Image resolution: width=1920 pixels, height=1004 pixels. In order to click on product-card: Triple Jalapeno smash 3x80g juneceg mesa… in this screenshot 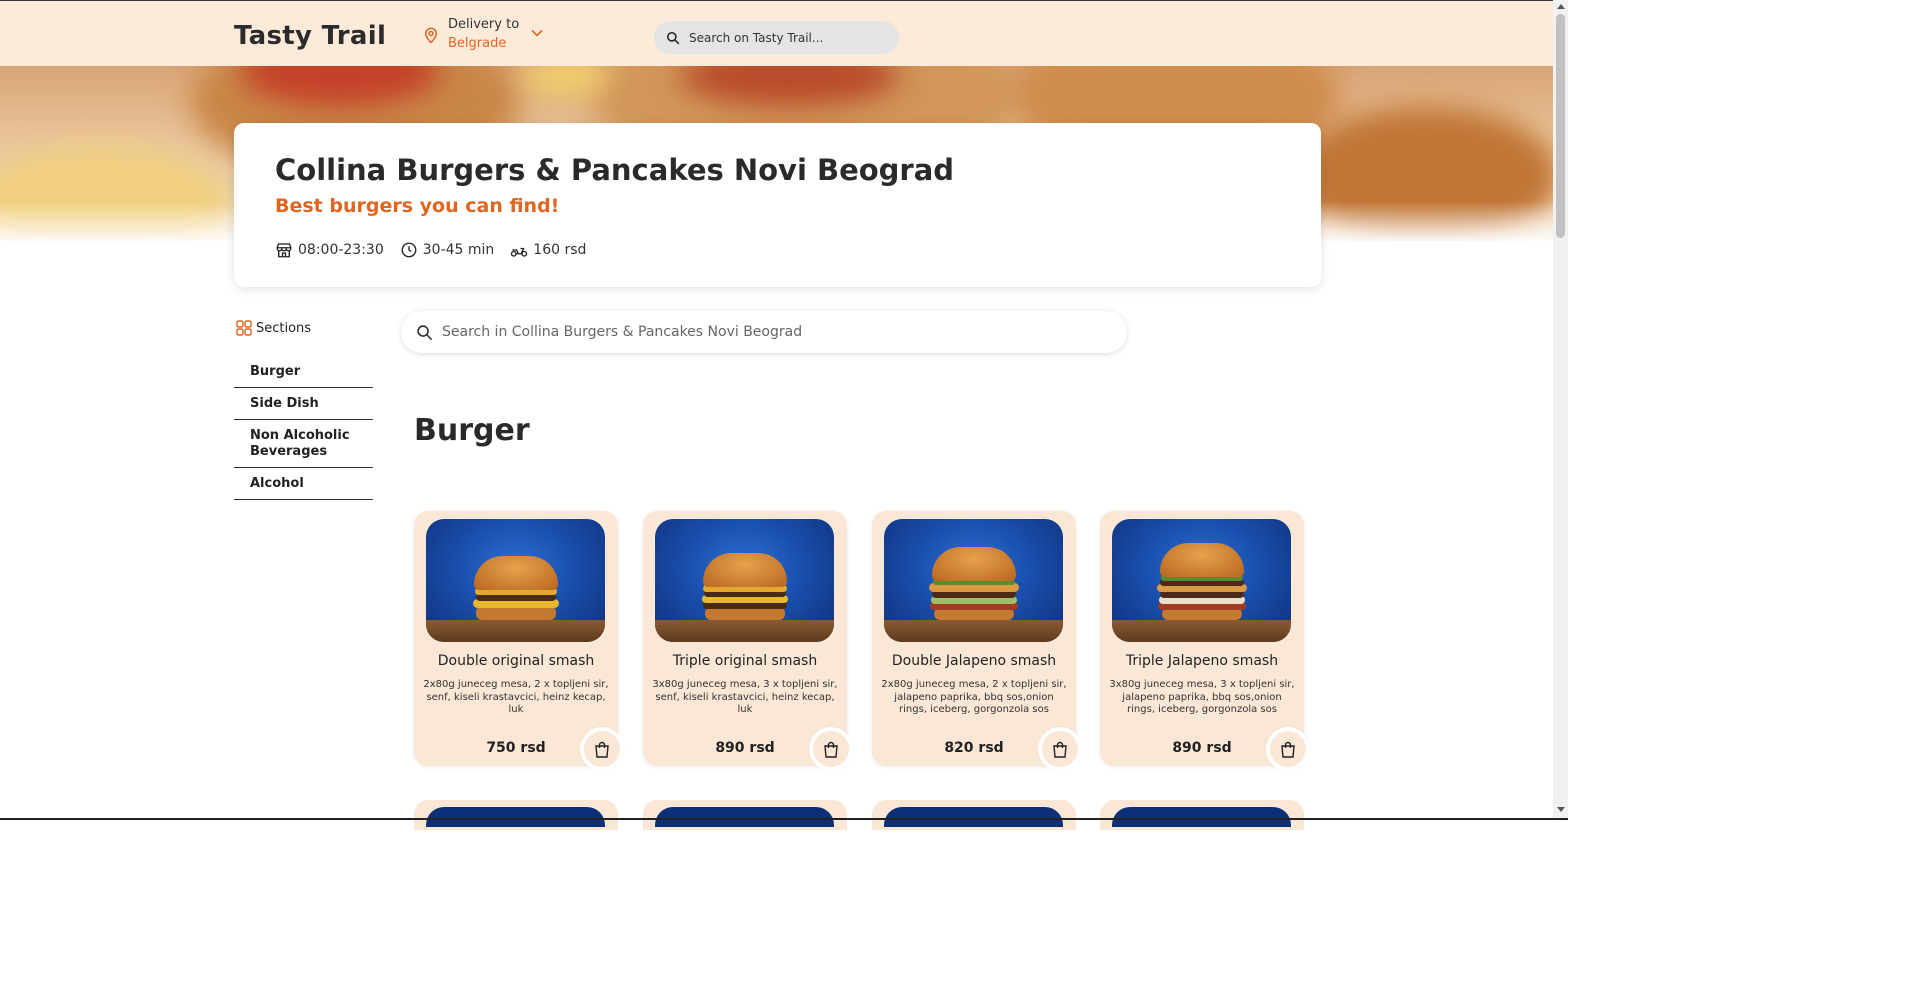, I will do `click(1205, 641)`.